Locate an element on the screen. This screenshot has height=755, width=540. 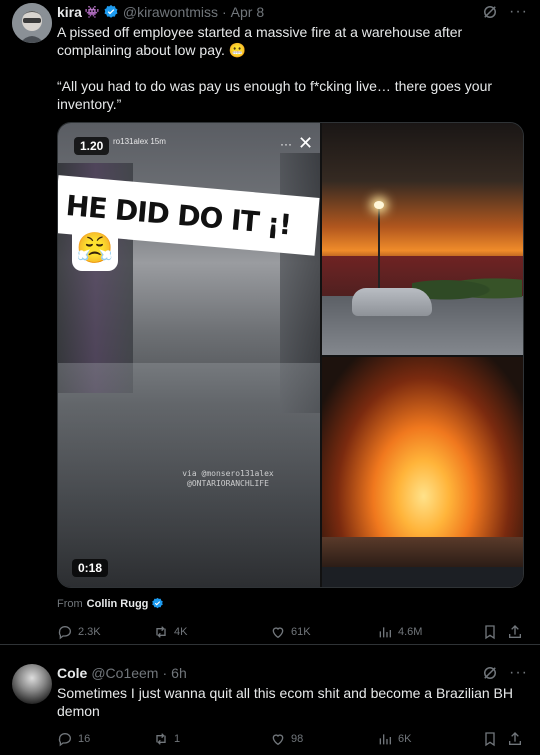
author-handle: @Co1eem is located at coordinates (124, 673).